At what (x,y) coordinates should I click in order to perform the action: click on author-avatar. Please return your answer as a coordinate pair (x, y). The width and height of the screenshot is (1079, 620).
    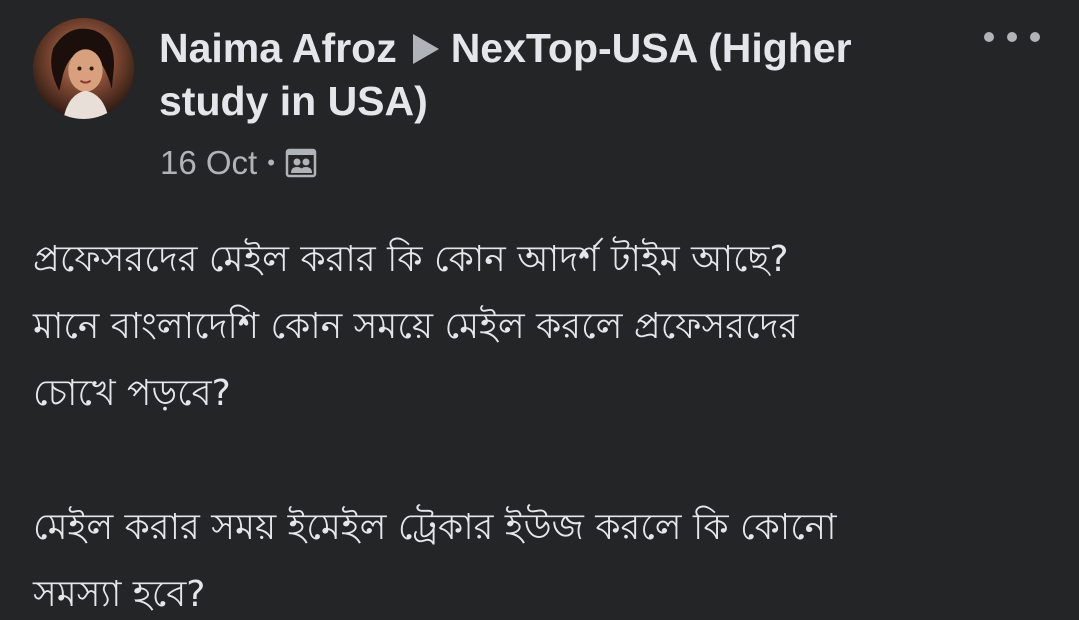
    Looking at the image, I should click on (83, 68).